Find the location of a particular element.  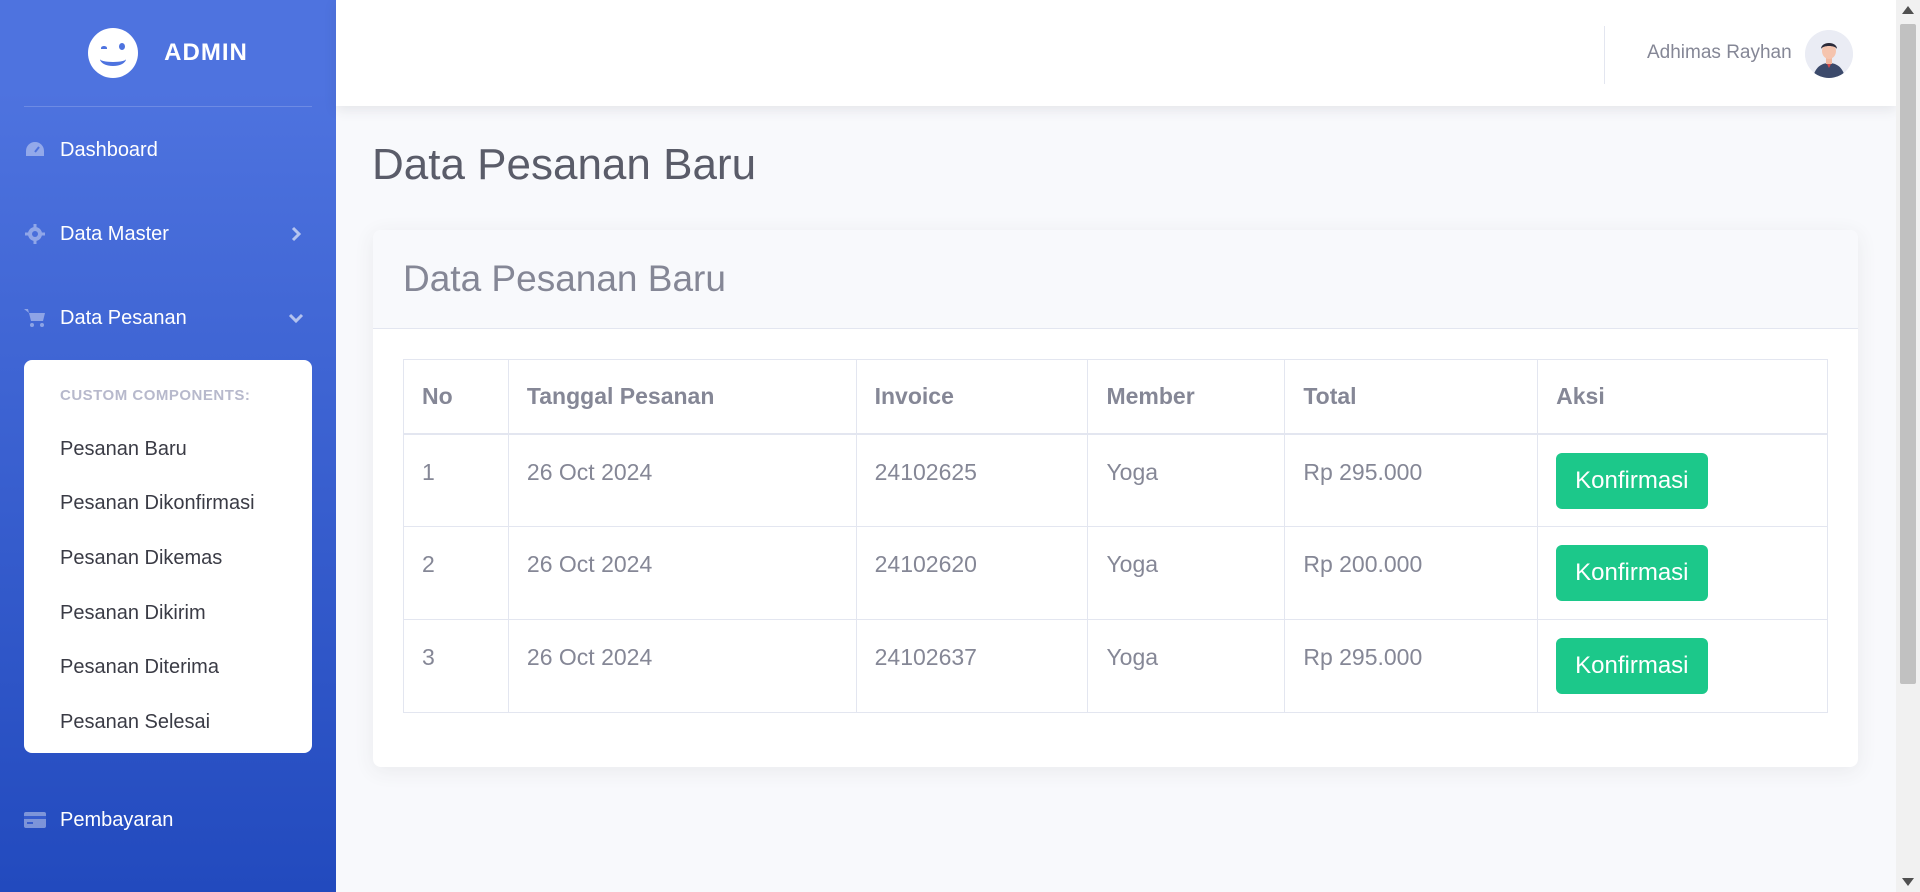

column-header-member: Member is located at coordinates (1186, 397).